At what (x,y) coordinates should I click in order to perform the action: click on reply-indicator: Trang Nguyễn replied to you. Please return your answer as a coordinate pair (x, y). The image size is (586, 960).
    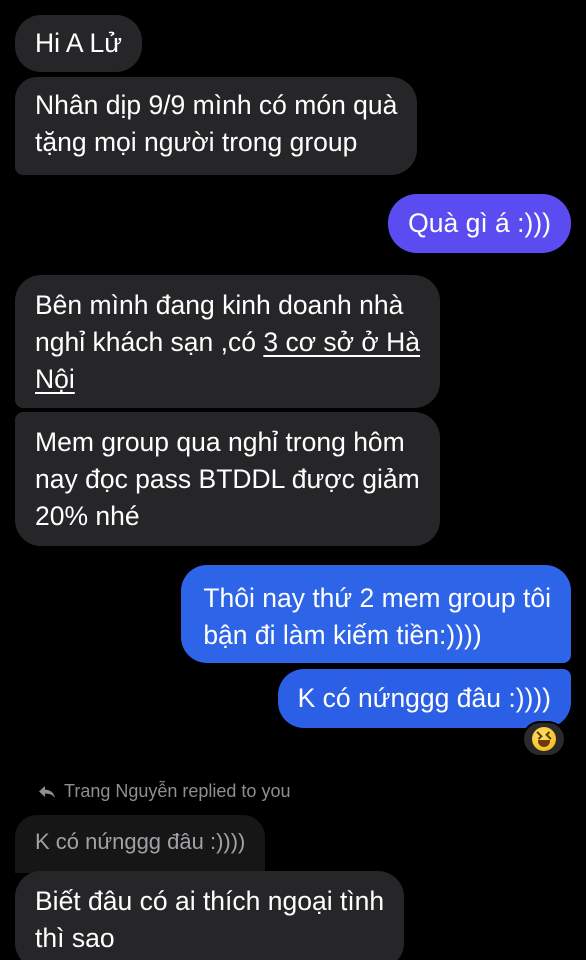
    Looking at the image, I should click on (164, 791).